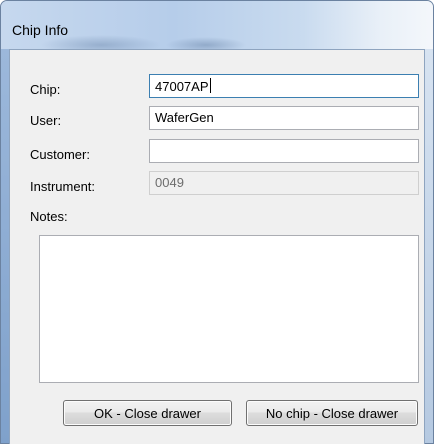 The height and width of the screenshot is (444, 442). I want to click on chip-value: 47007AP, so click(182, 86).